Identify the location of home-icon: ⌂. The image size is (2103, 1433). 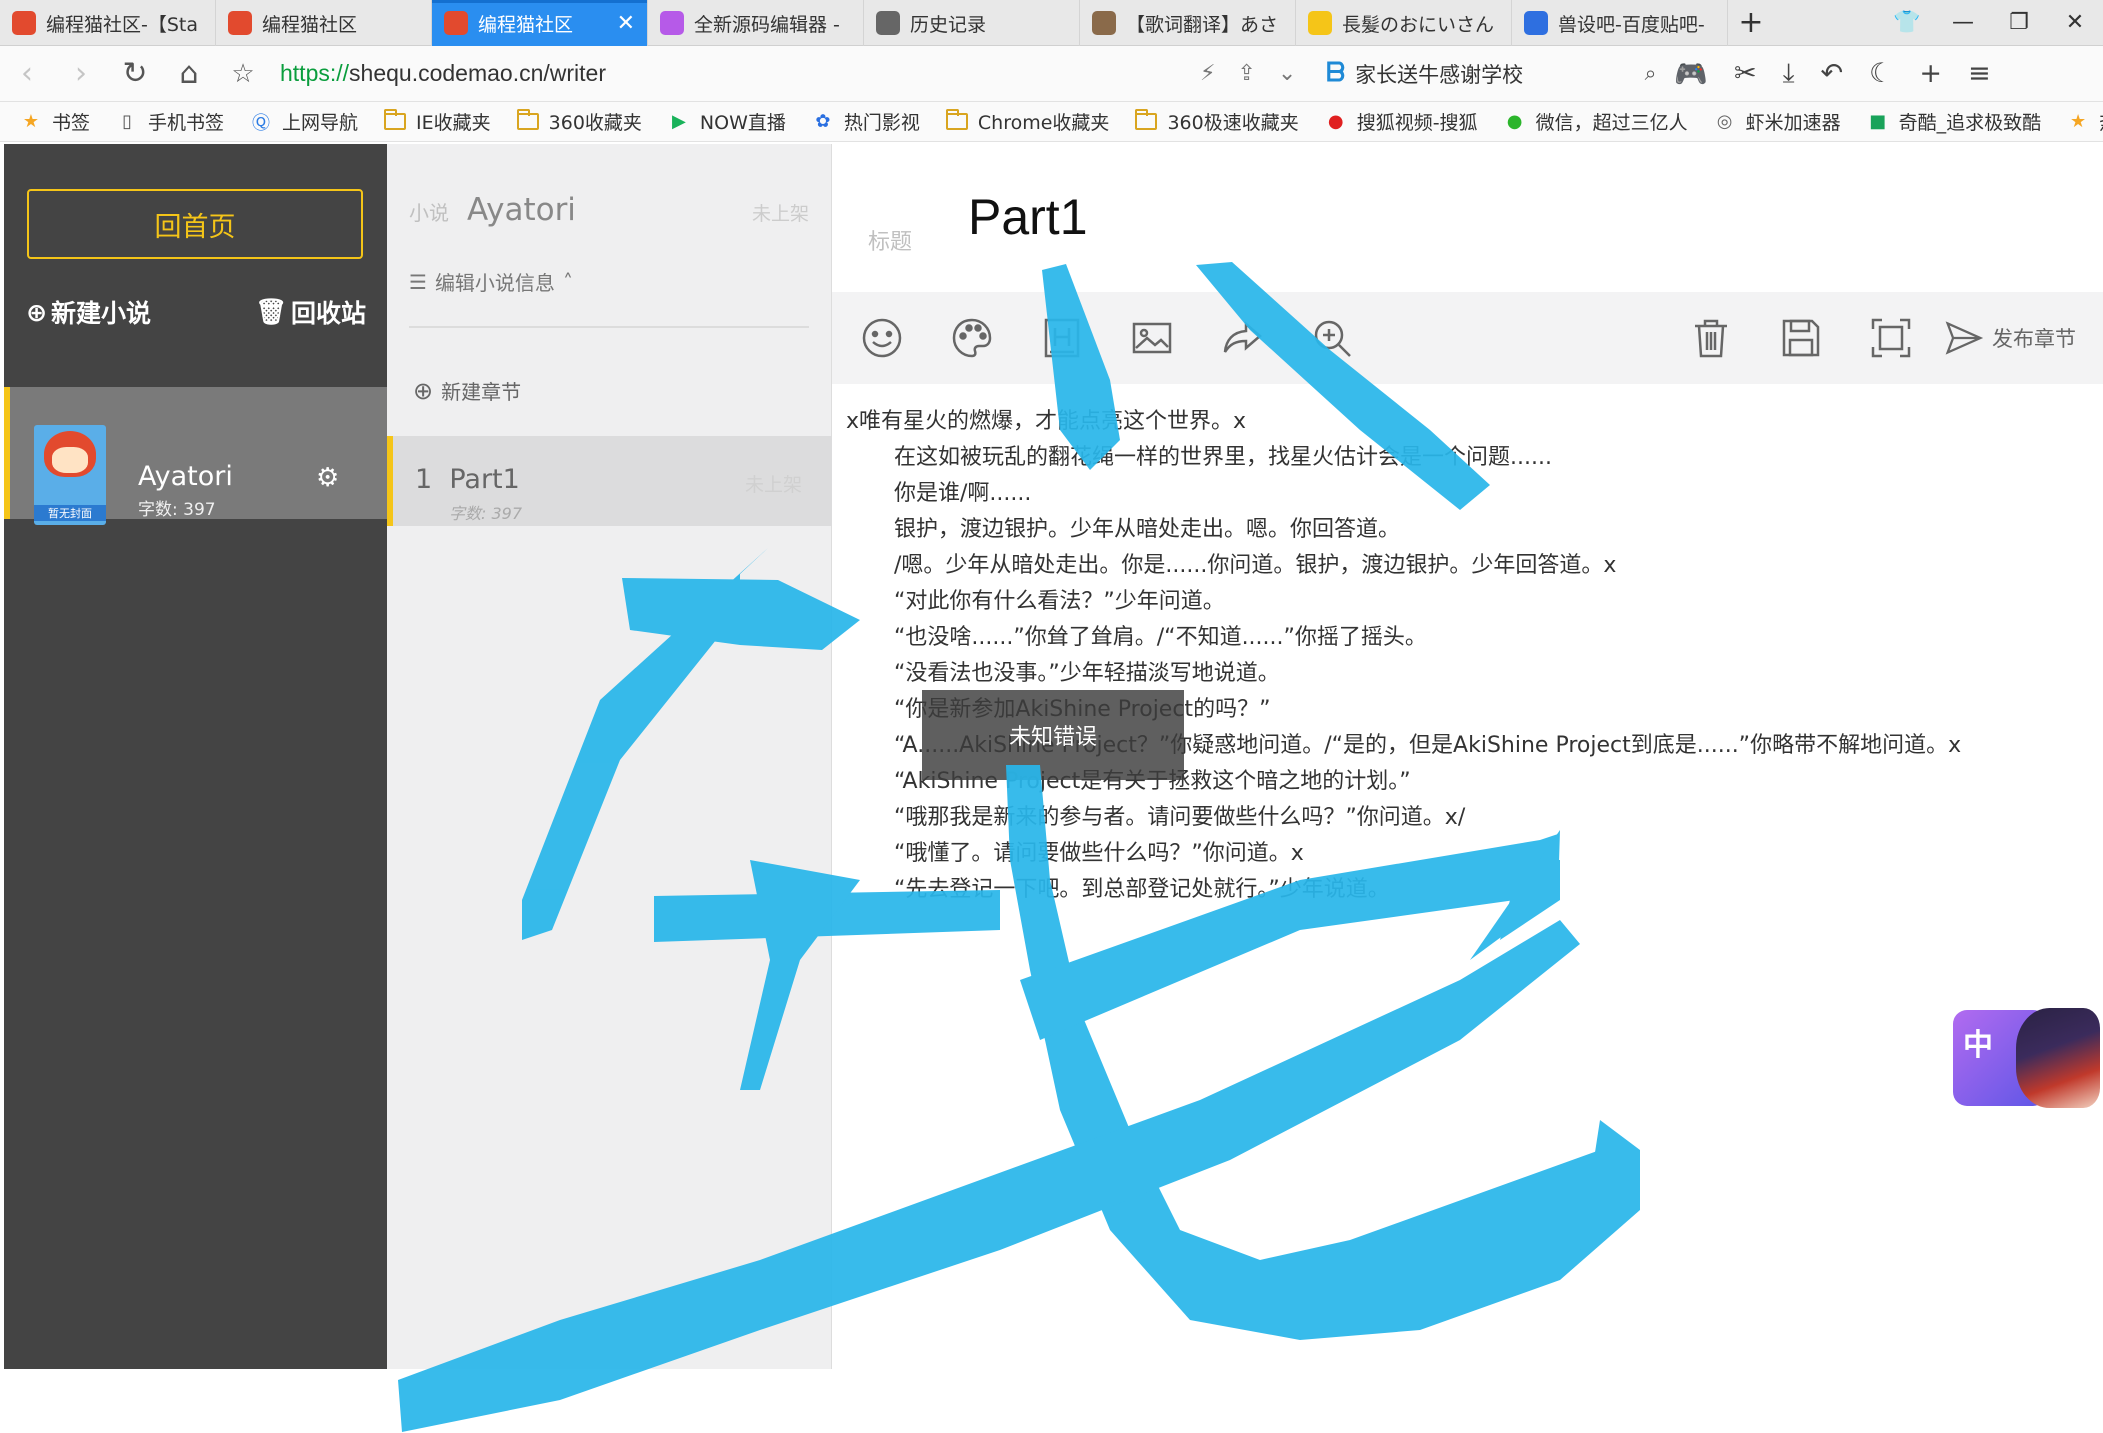
(189, 74).